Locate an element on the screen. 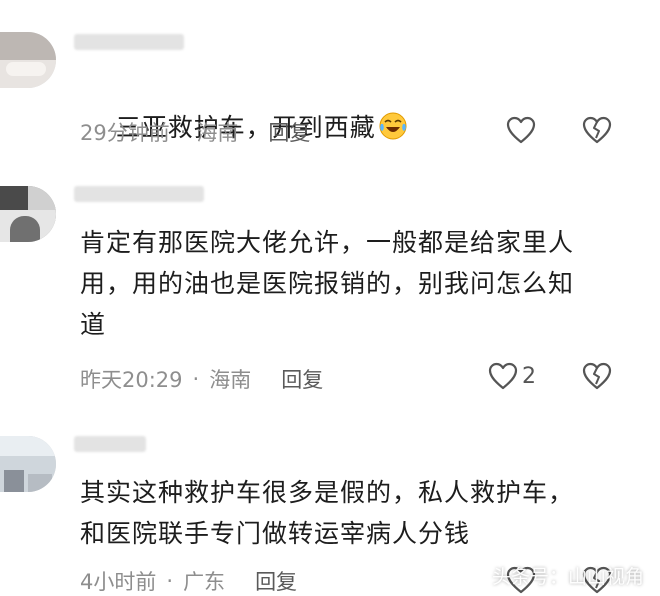 This screenshot has height=596, width=660. comment-time: 4小时前 is located at coordinates (118, 582).